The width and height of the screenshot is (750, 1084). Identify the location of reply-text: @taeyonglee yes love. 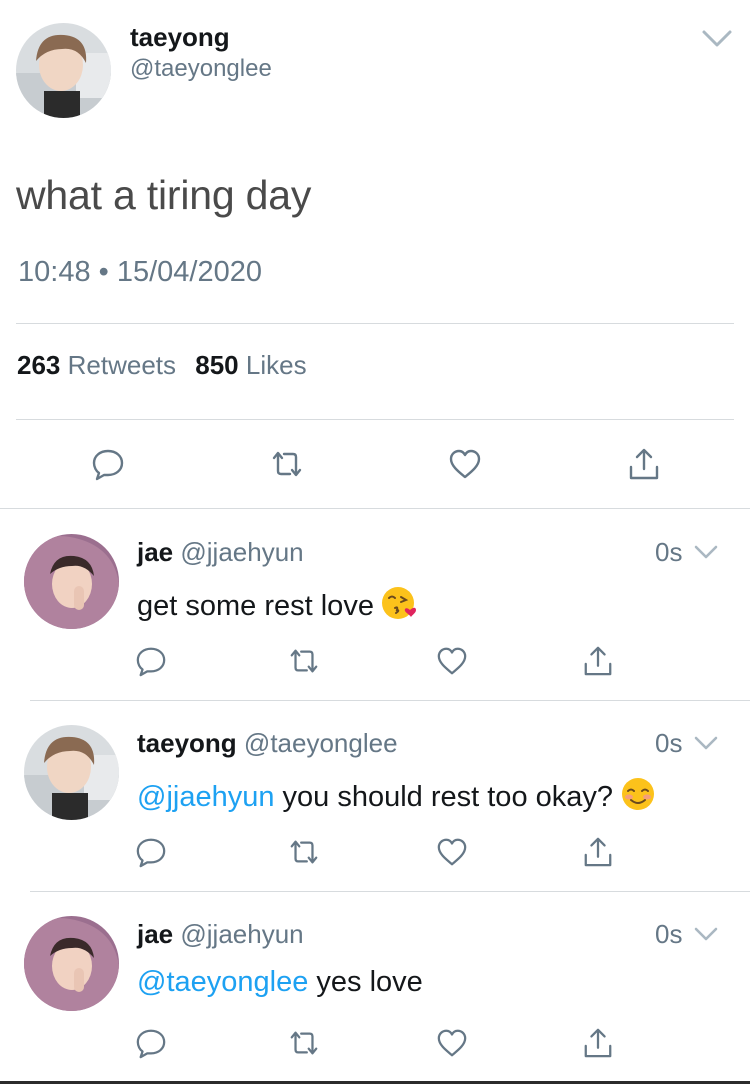
(280, 982).